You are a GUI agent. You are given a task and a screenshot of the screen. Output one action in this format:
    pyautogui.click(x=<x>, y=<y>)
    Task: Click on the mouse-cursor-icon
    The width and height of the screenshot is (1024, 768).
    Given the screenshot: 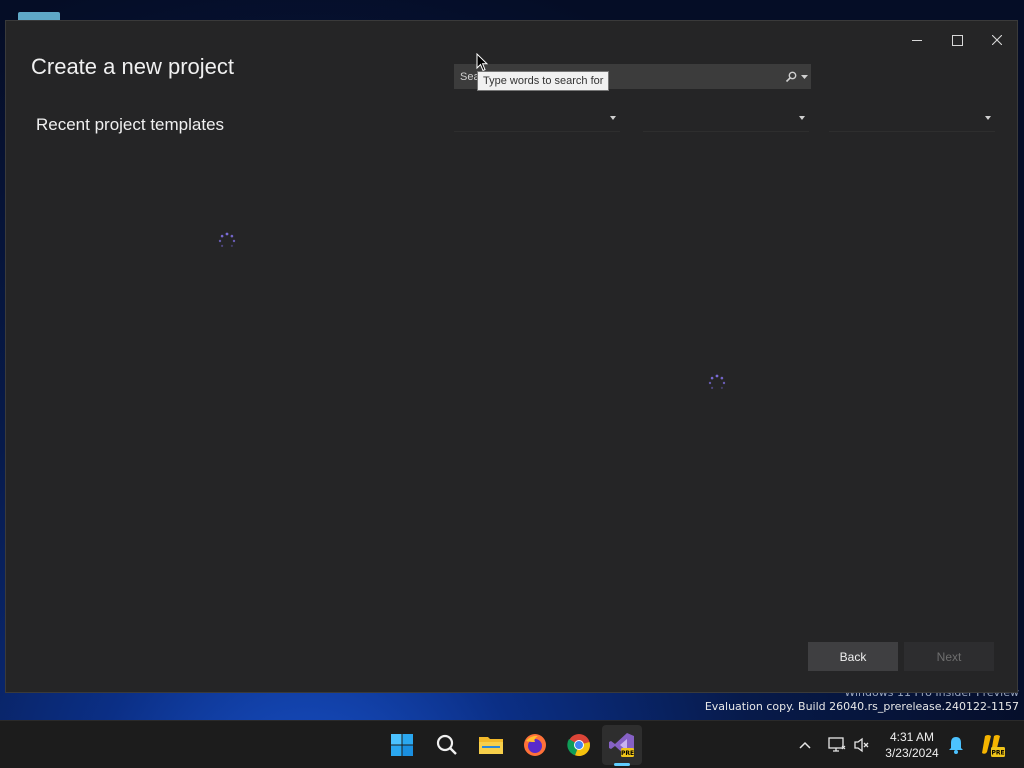 What is the action you would take?
    pyautogui.click(x=482, y=62)
    